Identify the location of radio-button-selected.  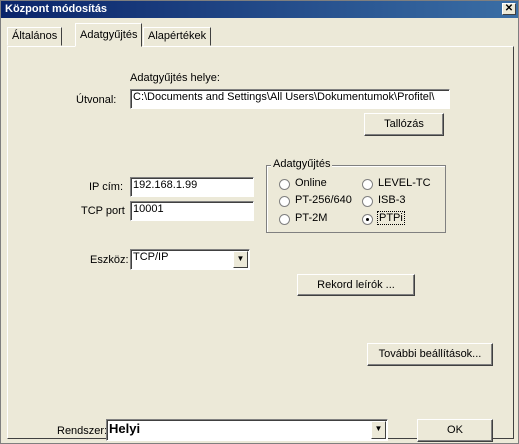
(367, 219).